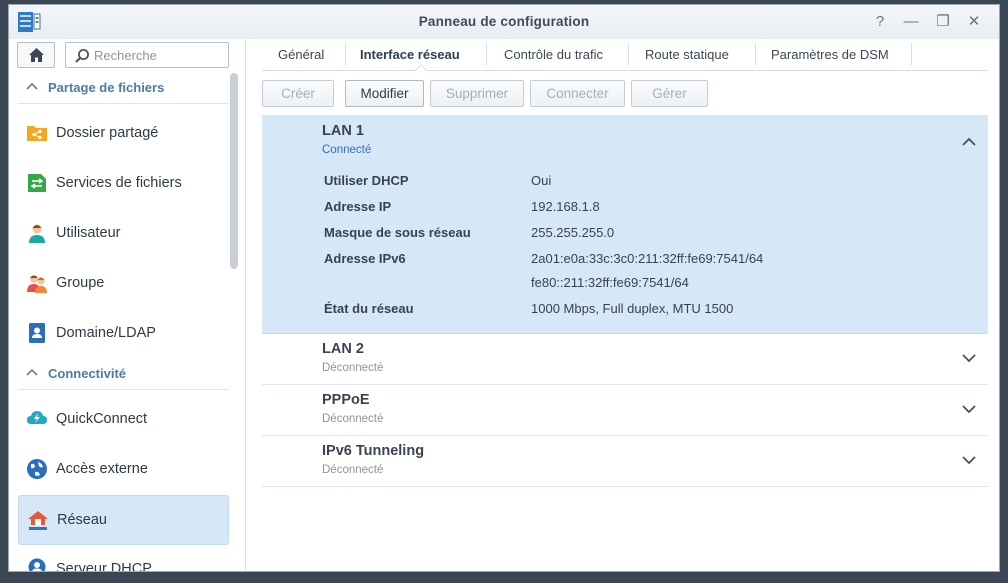  What do you see at coordinates (541, 180) in the screenshot?
I see `detail-value: Oui` at bounding box center [541, 180].